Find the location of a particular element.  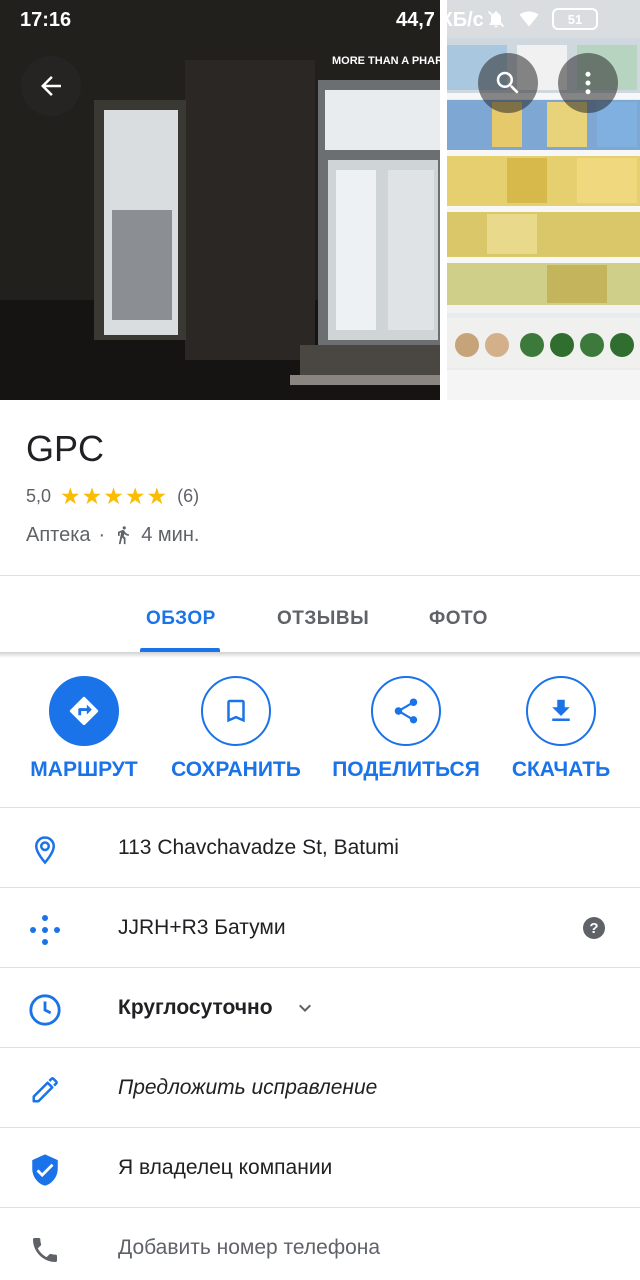

help-icon: ? is located at coordinates (594, 928).